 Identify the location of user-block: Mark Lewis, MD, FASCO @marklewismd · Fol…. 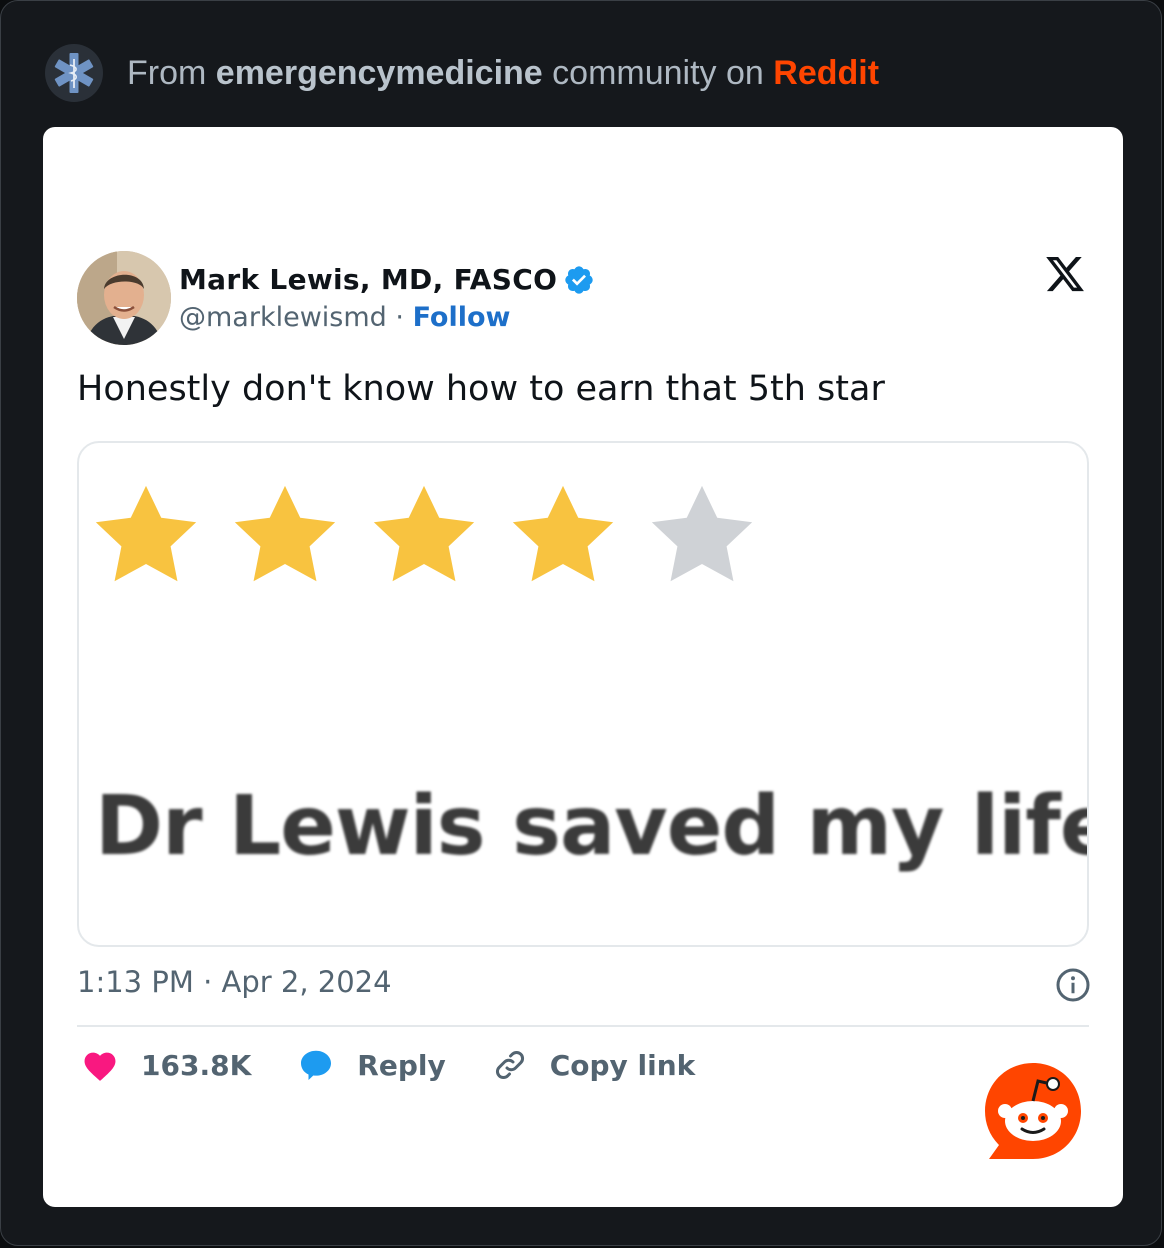
(387, 298).